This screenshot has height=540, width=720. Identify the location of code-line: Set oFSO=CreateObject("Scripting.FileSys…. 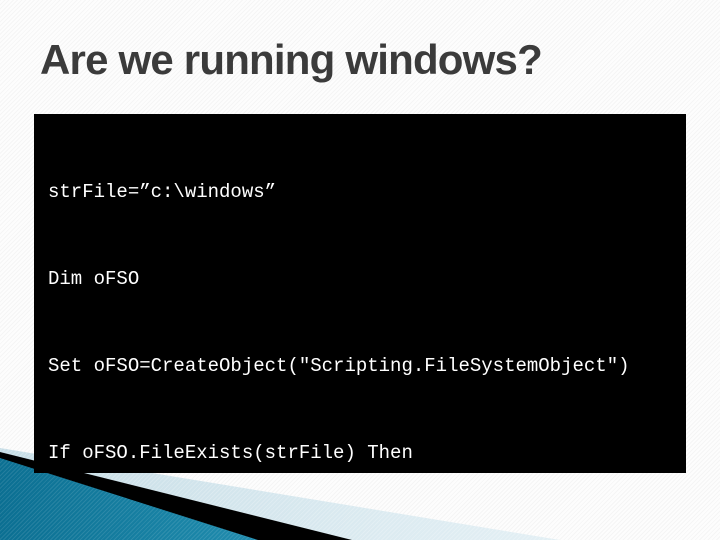
(339, 366).